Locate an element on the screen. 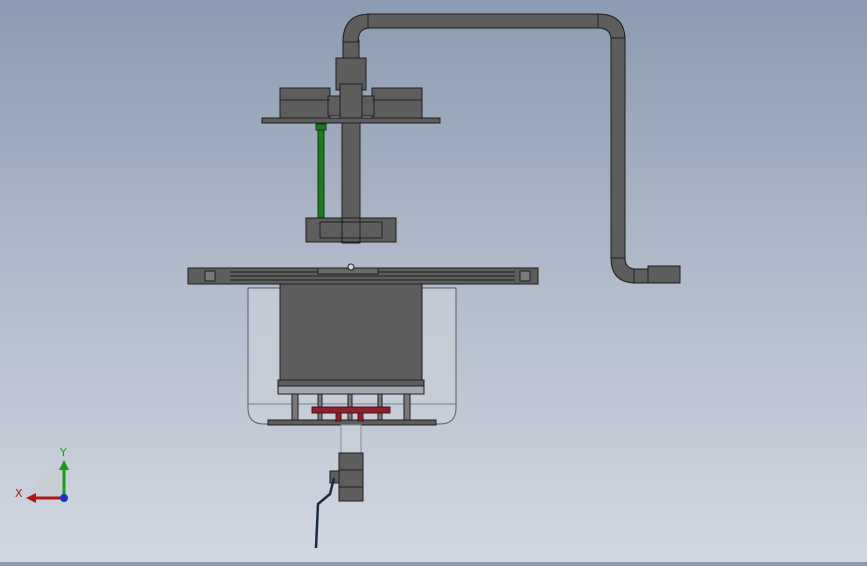 The image size is (867, 566). reference-triad: Y X is located at coordinates (42, 474).